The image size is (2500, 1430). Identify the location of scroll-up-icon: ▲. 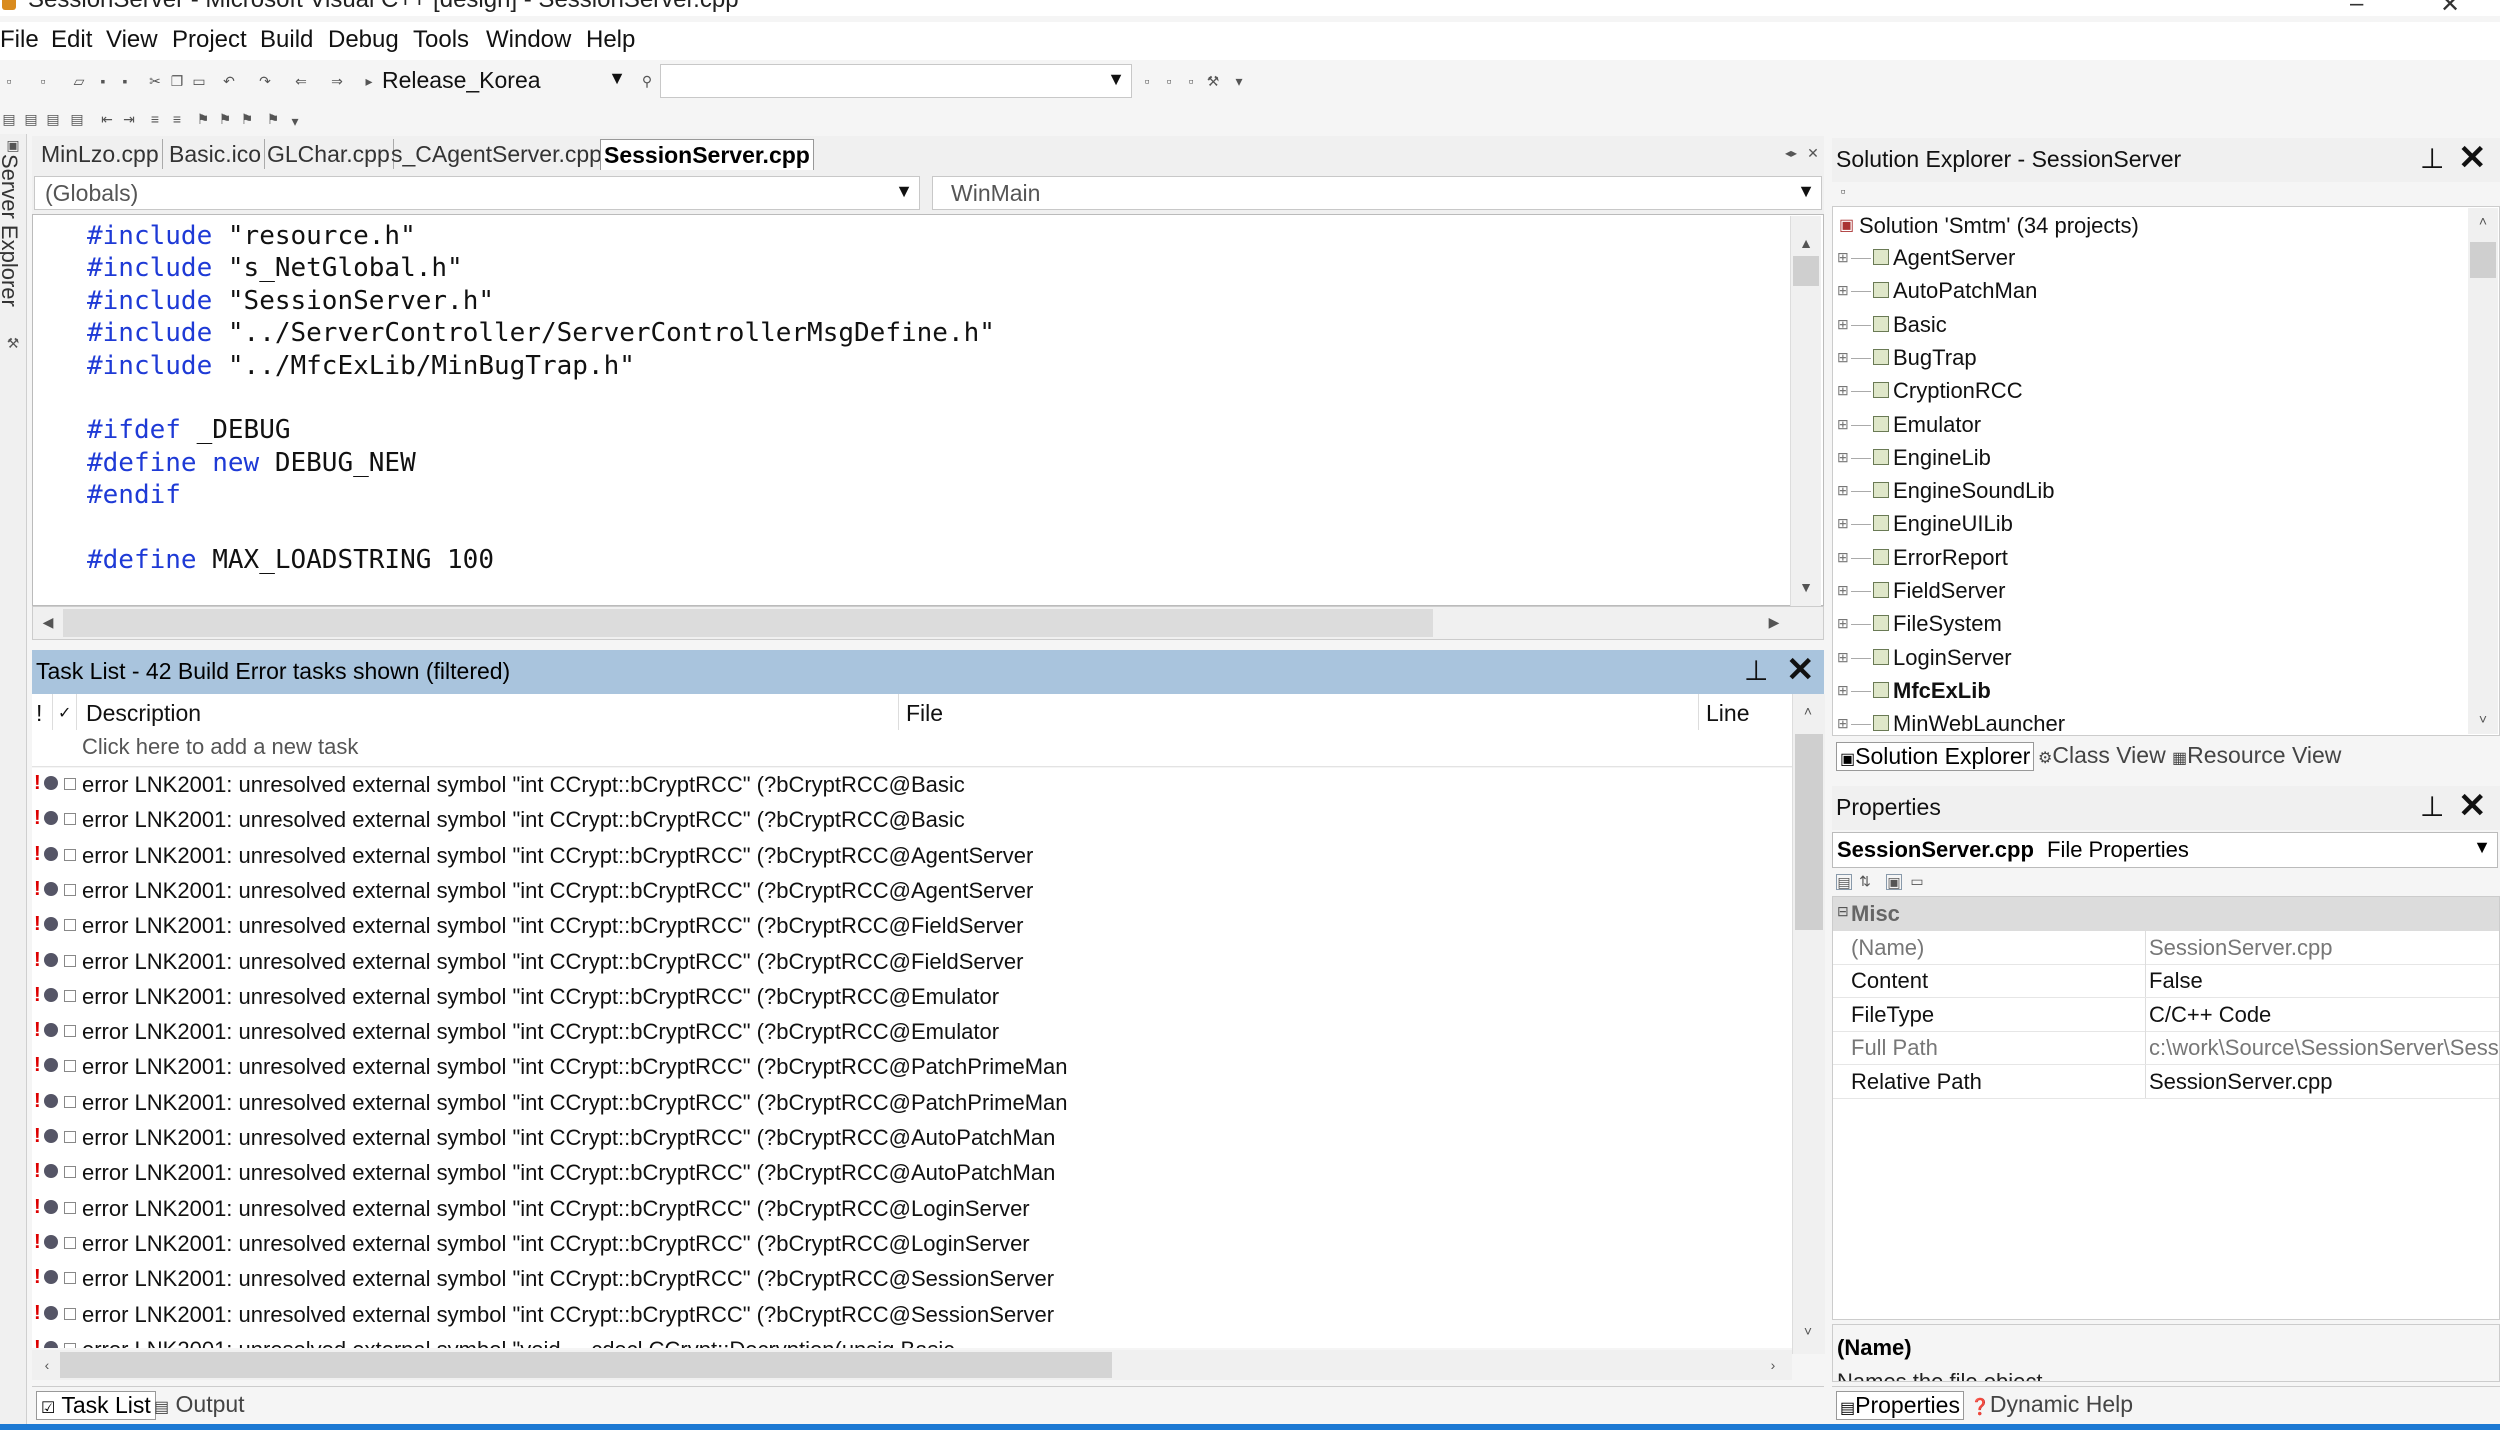
(1806, 243).